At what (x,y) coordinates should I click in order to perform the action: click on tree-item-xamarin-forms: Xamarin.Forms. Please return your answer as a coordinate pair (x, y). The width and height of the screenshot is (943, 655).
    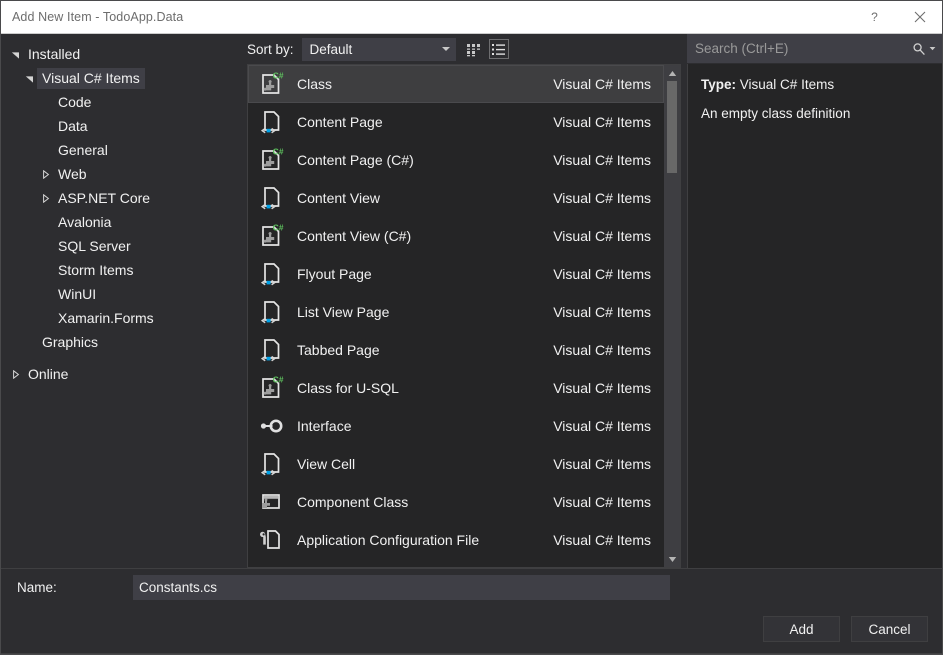
    Looking at the image, I should click on (121, 318).